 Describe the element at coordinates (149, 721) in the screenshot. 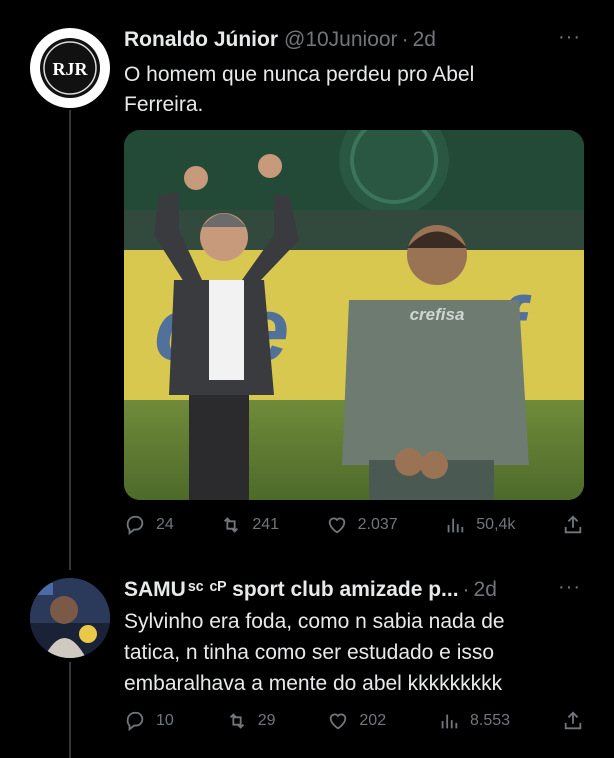

I see `reply-button: 10` at that location.